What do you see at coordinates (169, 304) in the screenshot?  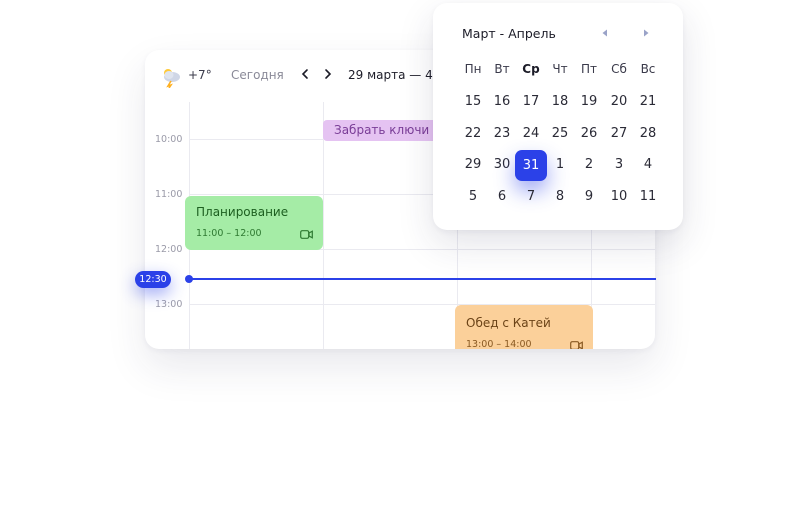 I see `hour-label: 13:00` at bounding box center [169, 304].